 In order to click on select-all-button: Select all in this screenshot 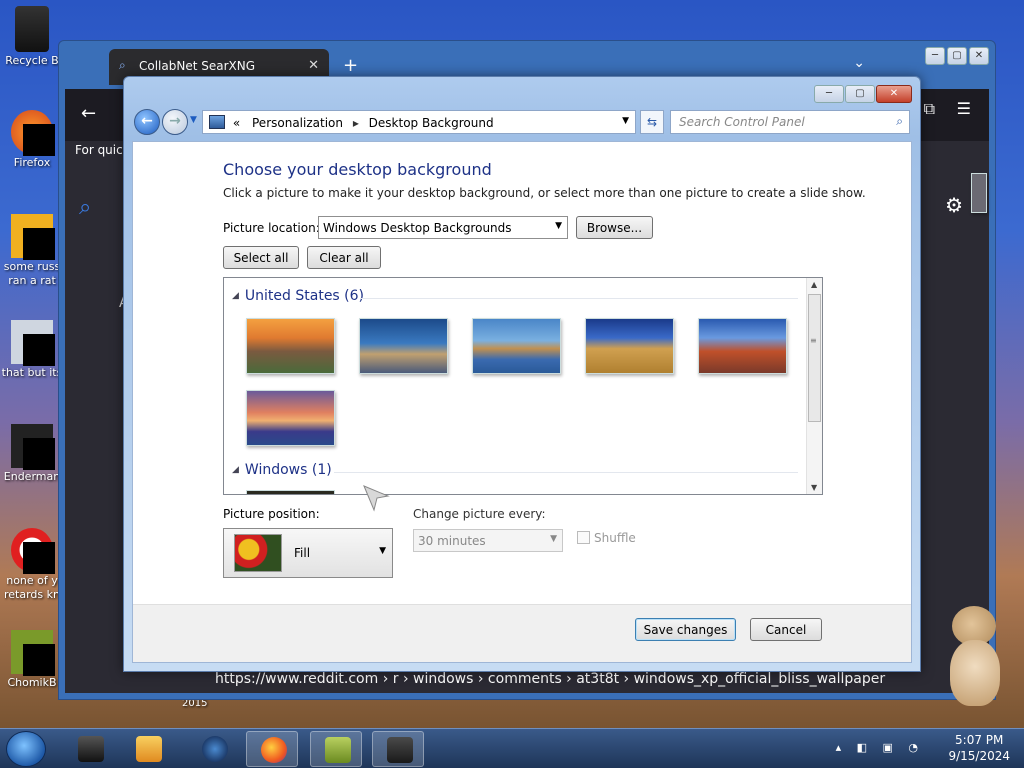, I will do `click(261, 257)`.